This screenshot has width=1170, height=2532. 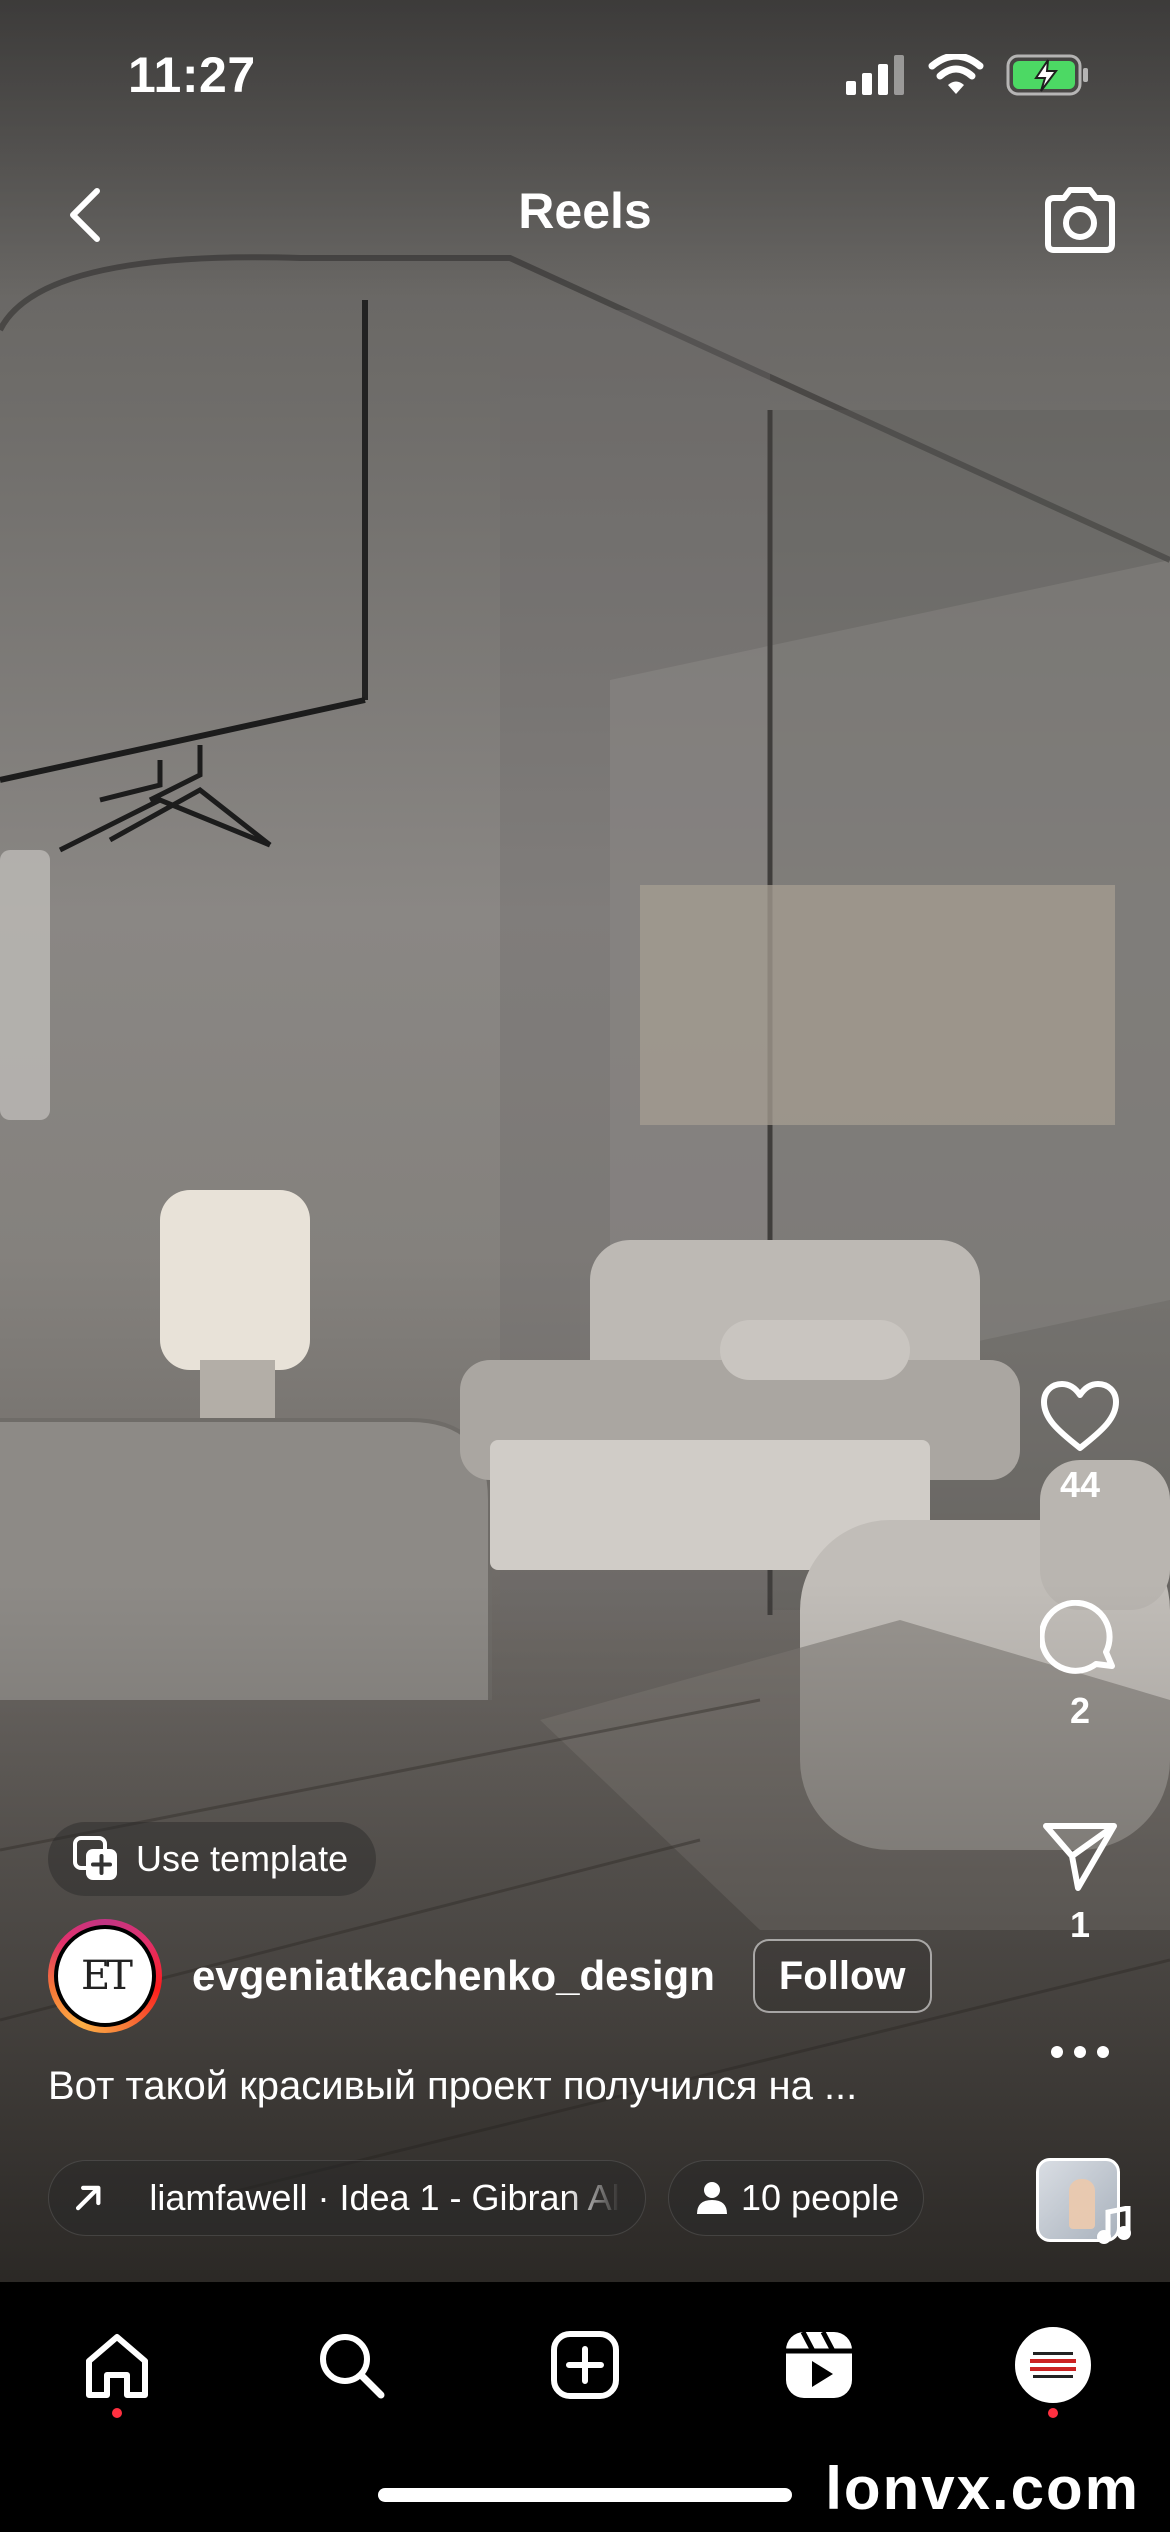 I want to click on status-icons, so click(x=968, y=75).